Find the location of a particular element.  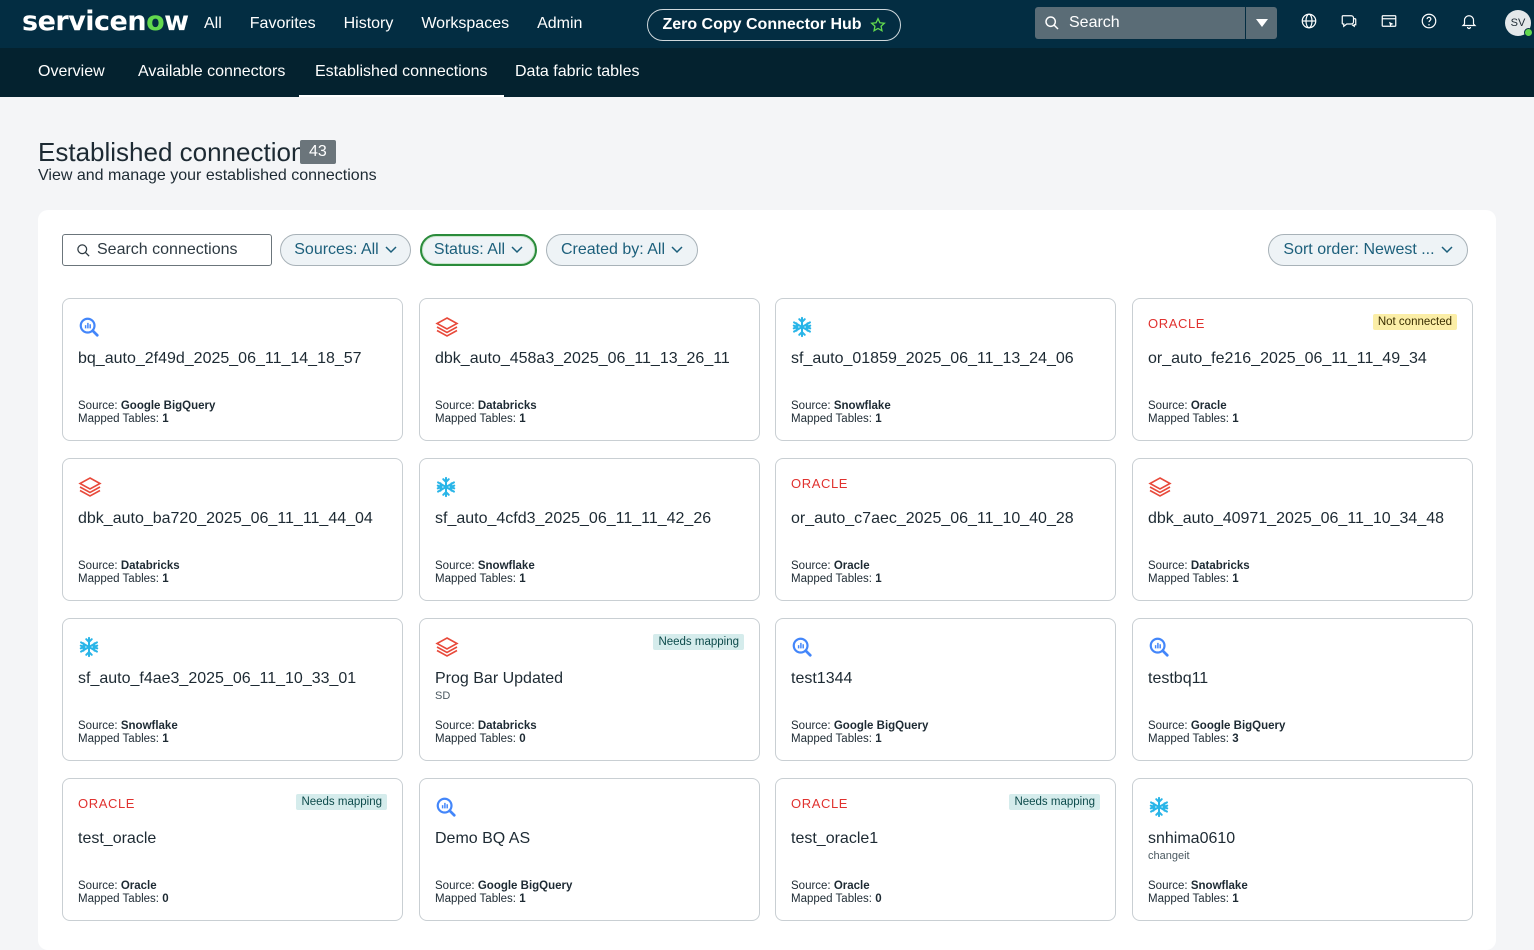

user-avatar: SV is located at coordinates (1519, 23).